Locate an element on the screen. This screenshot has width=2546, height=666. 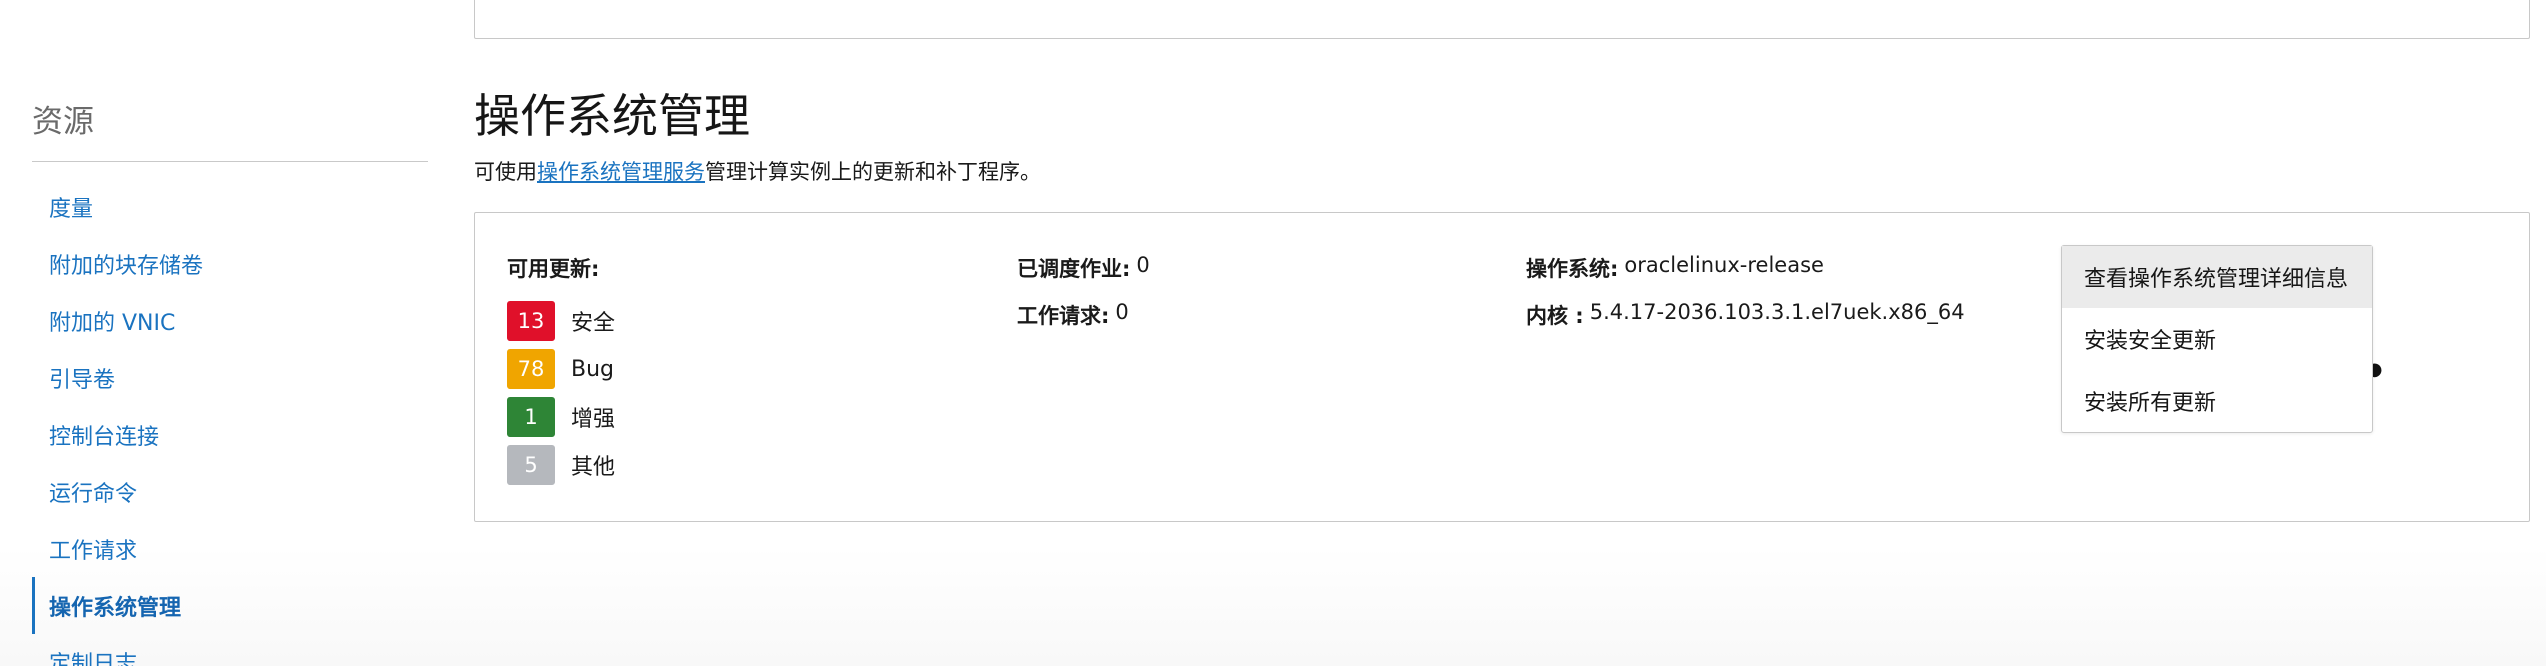
sidebar-item-boot-volume: 引导卷 is located at coordinates (230, 377).